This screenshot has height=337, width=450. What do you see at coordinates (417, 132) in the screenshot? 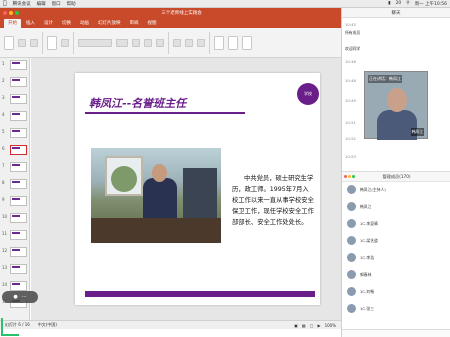
I see `speaker-name: 韩凤江` at bounding box center [417, 132].